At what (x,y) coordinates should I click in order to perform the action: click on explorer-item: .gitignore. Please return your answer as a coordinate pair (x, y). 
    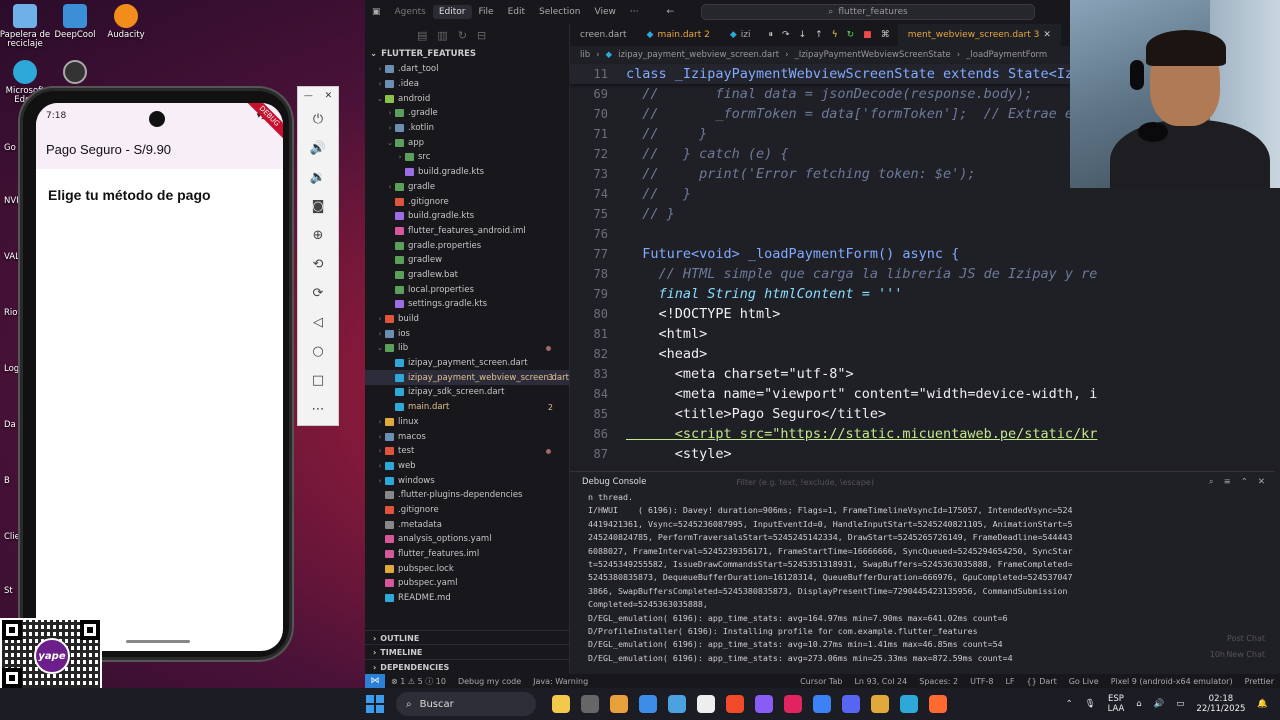
    Looking at the image, I should click on (467, 510).